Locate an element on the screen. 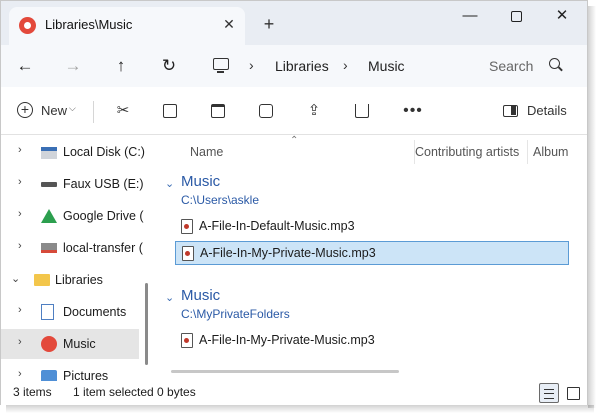 The width and height of the screenshot is (600, 417). details-pane-button: Details is located at coordinates (537, 111).